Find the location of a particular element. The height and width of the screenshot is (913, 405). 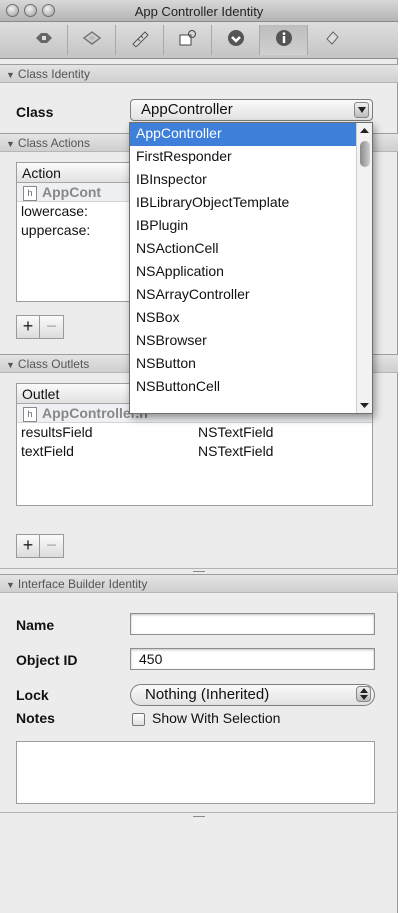

class-actions-title: Class Actions is located at coordinates (53, 143).